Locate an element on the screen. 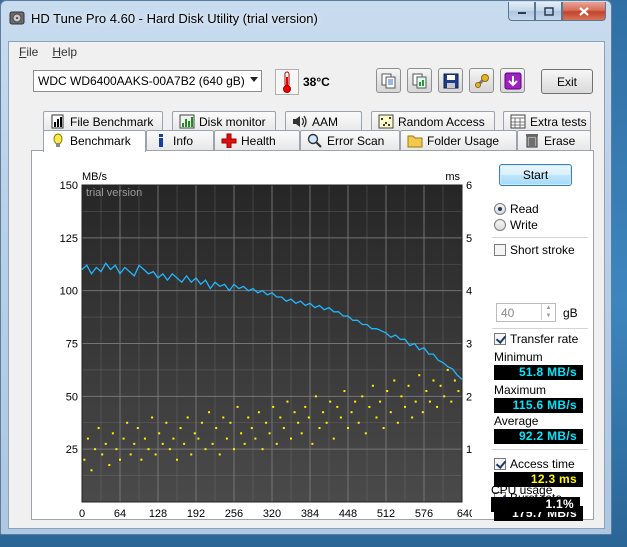  x-tick-label: 128 is located at coordinates (158, 513).